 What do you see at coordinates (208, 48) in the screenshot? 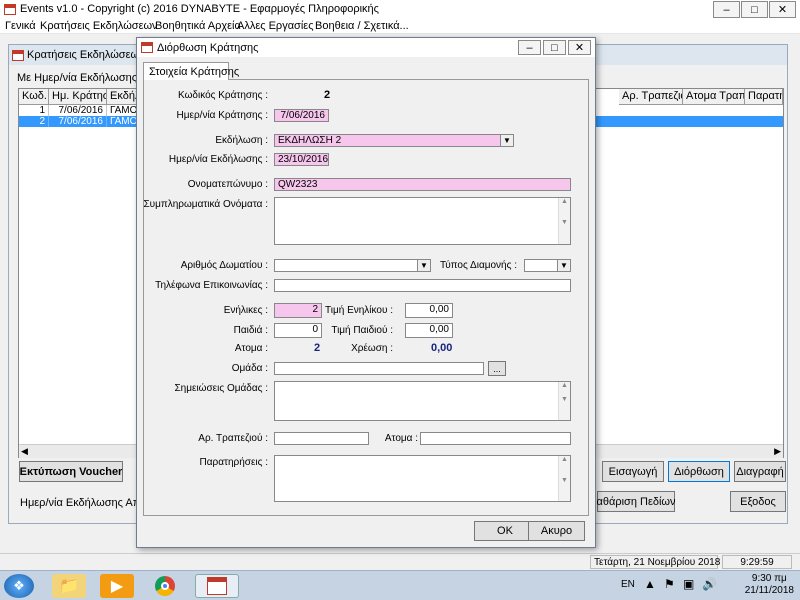
I see `dialog-title: Διόρθωση Κράτησης` at bounding box center [208, 48].